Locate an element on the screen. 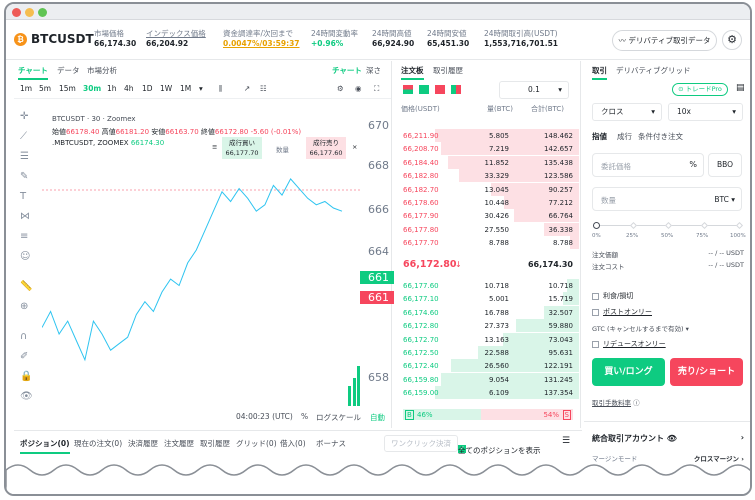 The image size is (755, 500). pattern-icon: ⋈ is located at coordinates (25, 216).